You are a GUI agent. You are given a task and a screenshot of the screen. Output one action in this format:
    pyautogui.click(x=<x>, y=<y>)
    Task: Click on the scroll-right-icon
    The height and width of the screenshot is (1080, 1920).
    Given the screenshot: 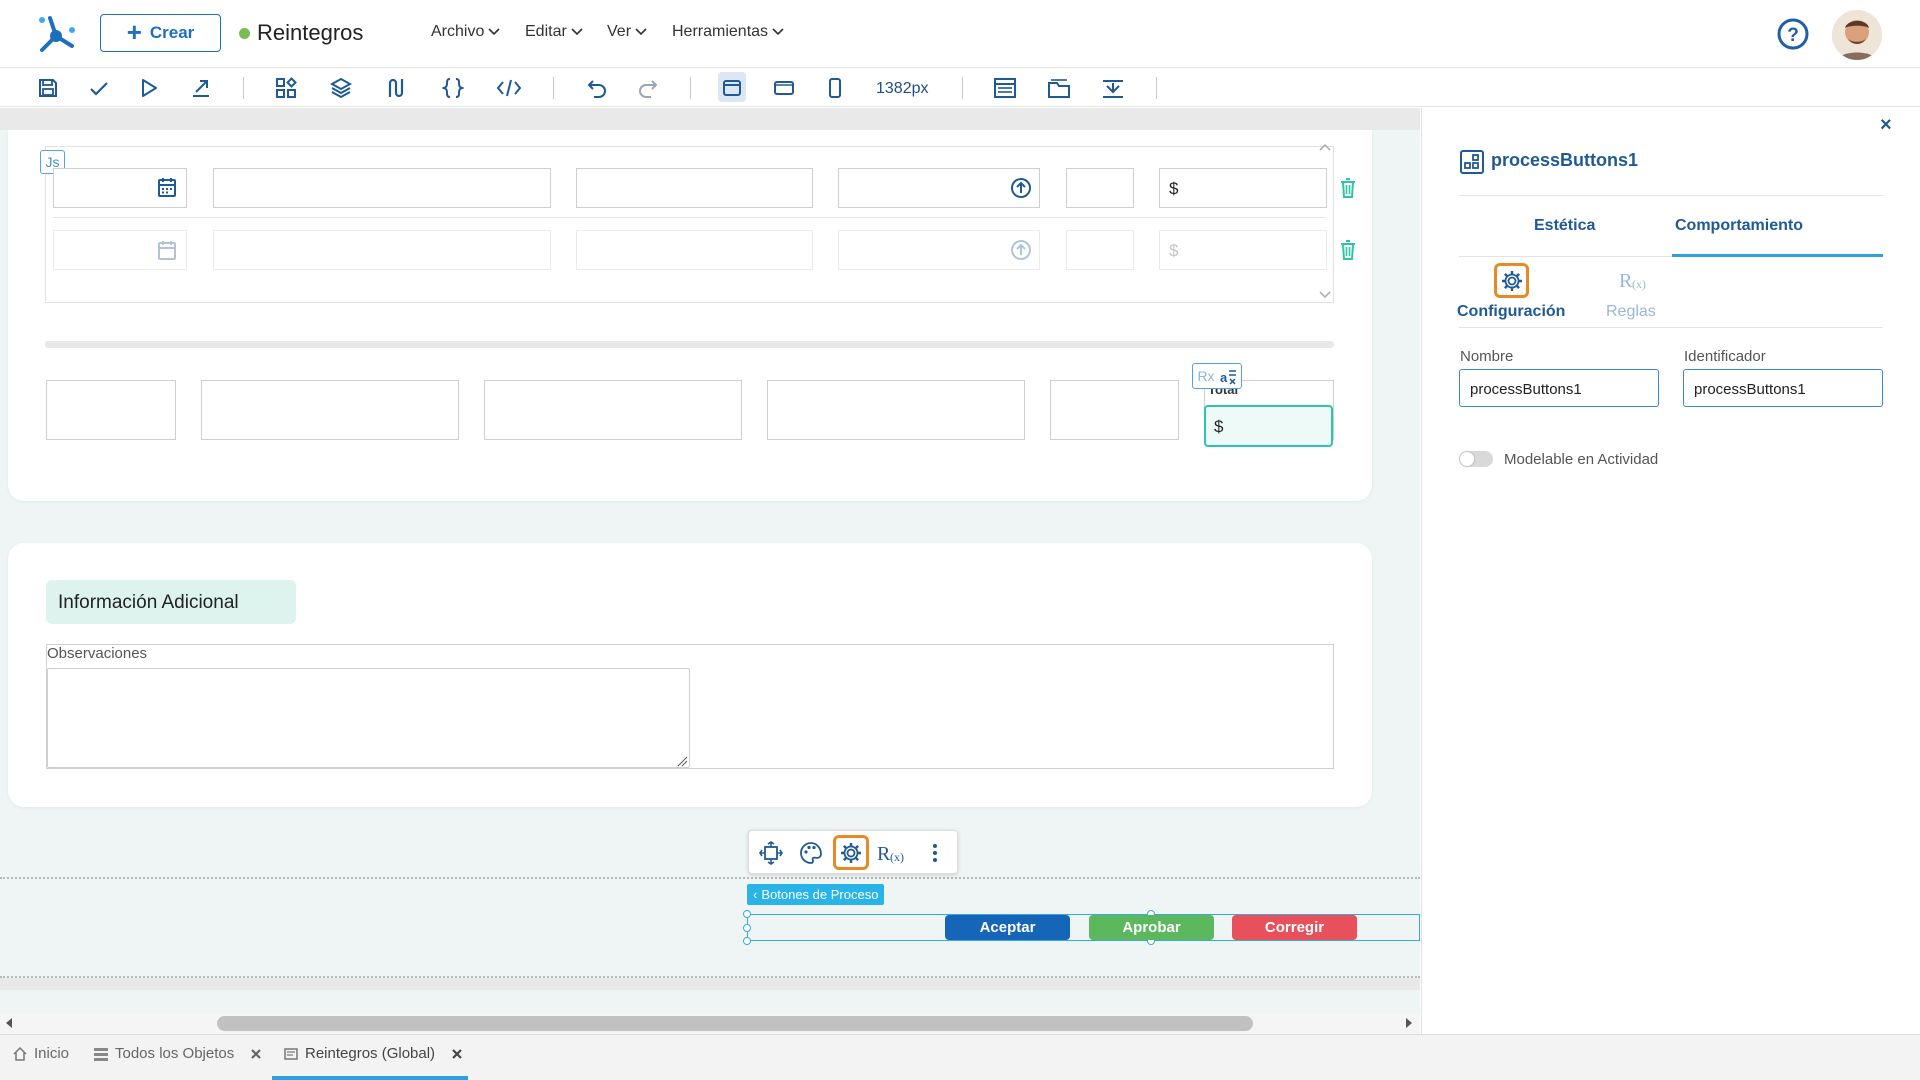 What is the action you would take?
    pyautogui.click(x=1409, y=1023)
    